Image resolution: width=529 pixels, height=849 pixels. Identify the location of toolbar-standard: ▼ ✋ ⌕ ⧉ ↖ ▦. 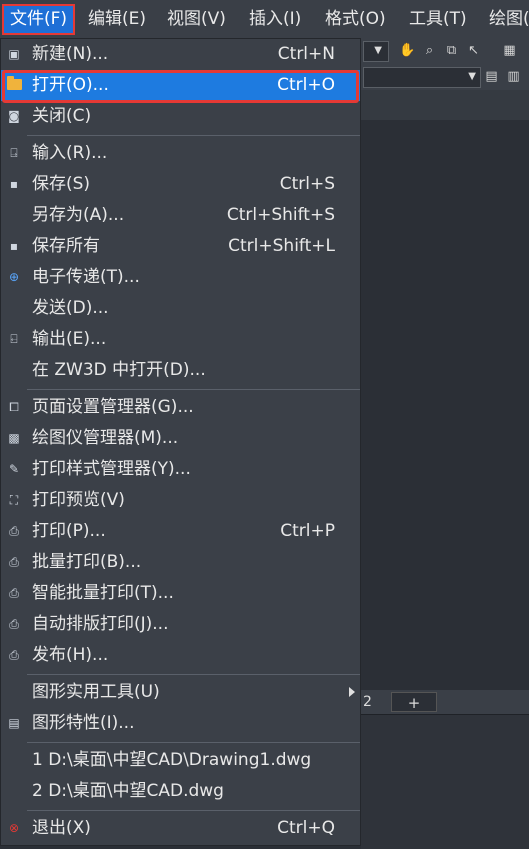
(445, 51).